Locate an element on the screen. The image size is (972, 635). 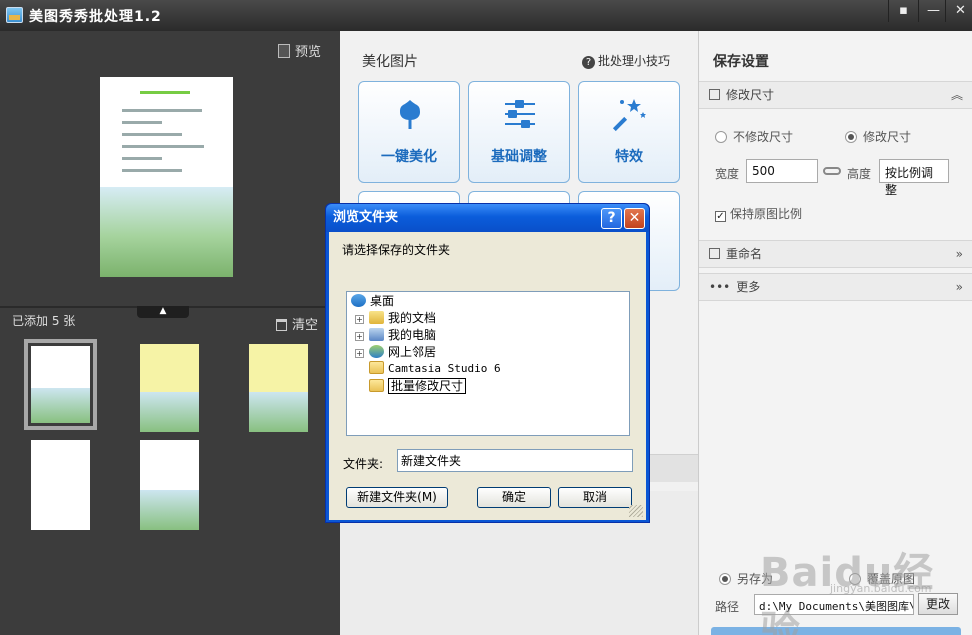
clear-button: 清空 is located at coordinates (297, 323).